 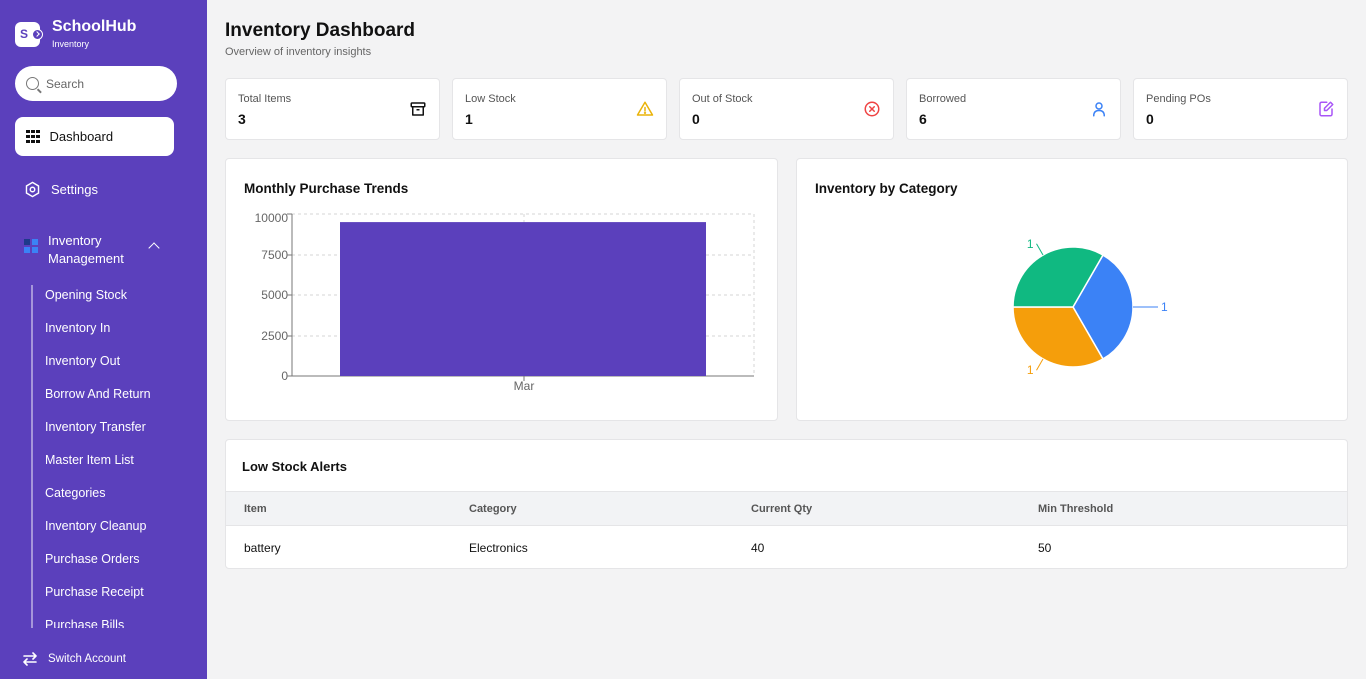 I want to click on cell-item: battery, so click(x=262, y=548).